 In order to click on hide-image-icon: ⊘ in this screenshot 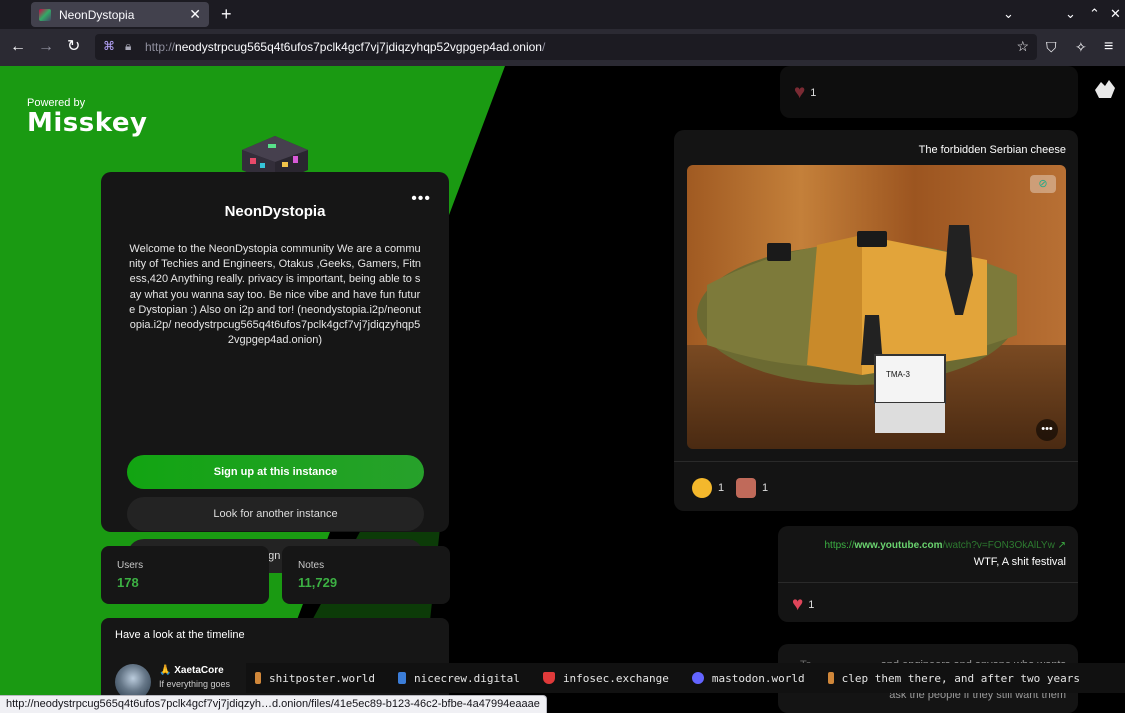, I will do `click(1043, 184)`.